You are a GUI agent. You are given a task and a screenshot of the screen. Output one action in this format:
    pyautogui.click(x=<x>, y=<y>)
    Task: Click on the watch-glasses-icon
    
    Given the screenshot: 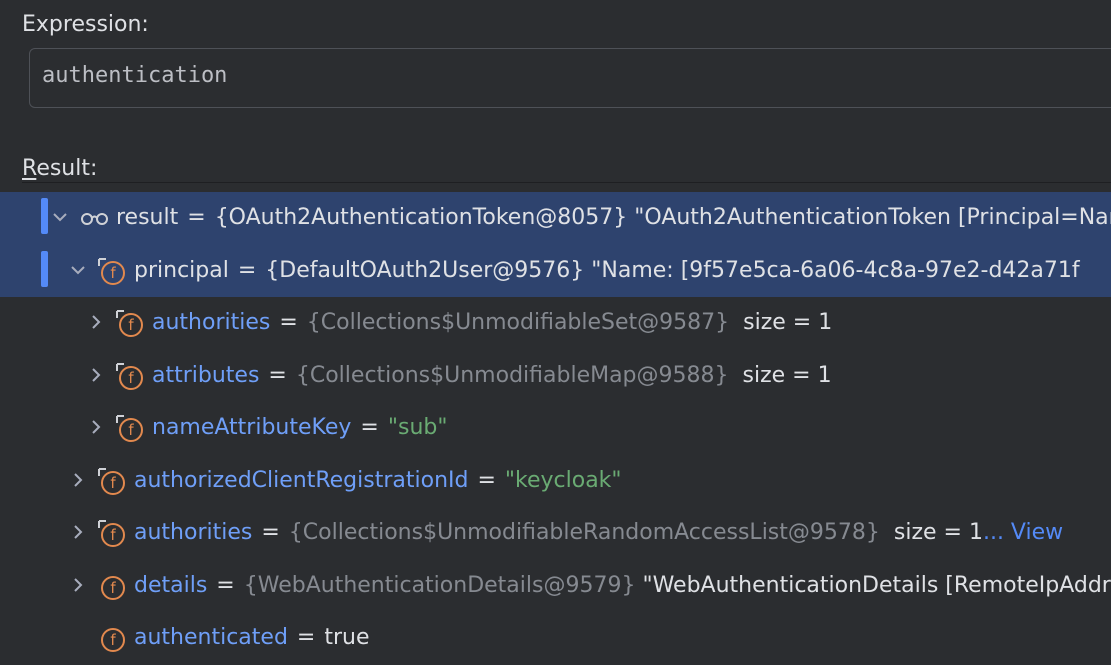 What is the action you would take?
    pyautogui.click(x=95, y=219)
    